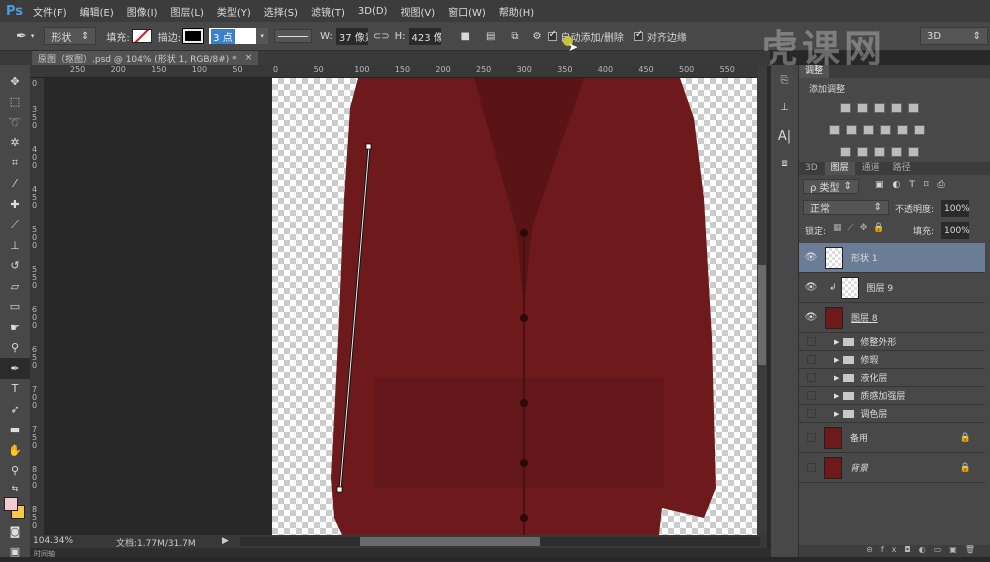  Describe the element at coordinates (15, 471) in the screenshot. I see `zoom-tool-icon: ⚲` at that location.